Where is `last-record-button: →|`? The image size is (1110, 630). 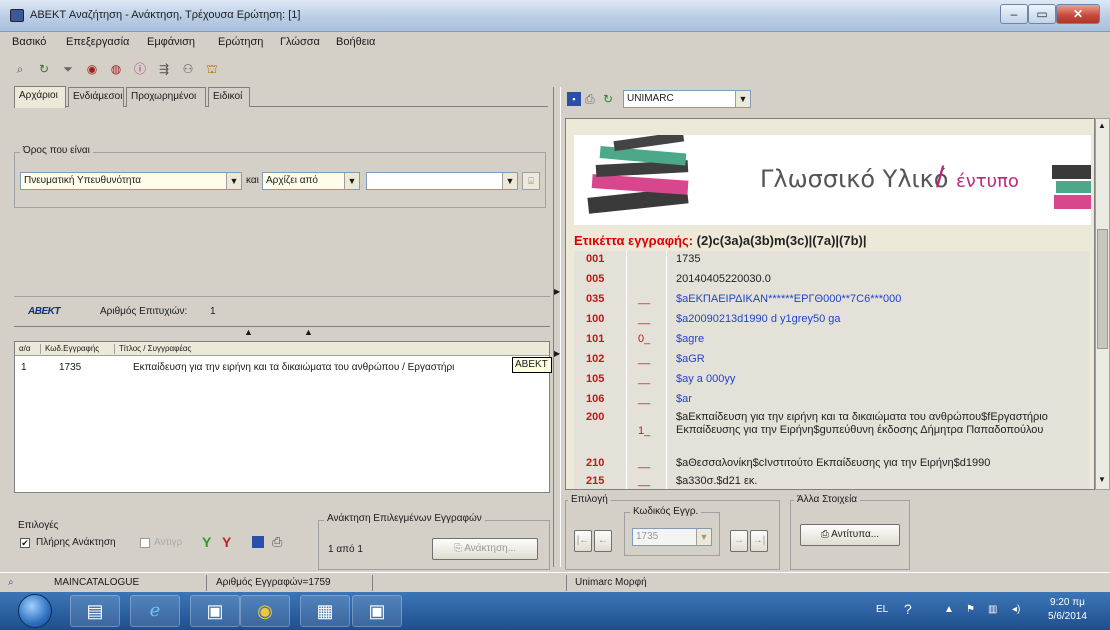 last-record-button: →| is located at coordinates (759, 541).